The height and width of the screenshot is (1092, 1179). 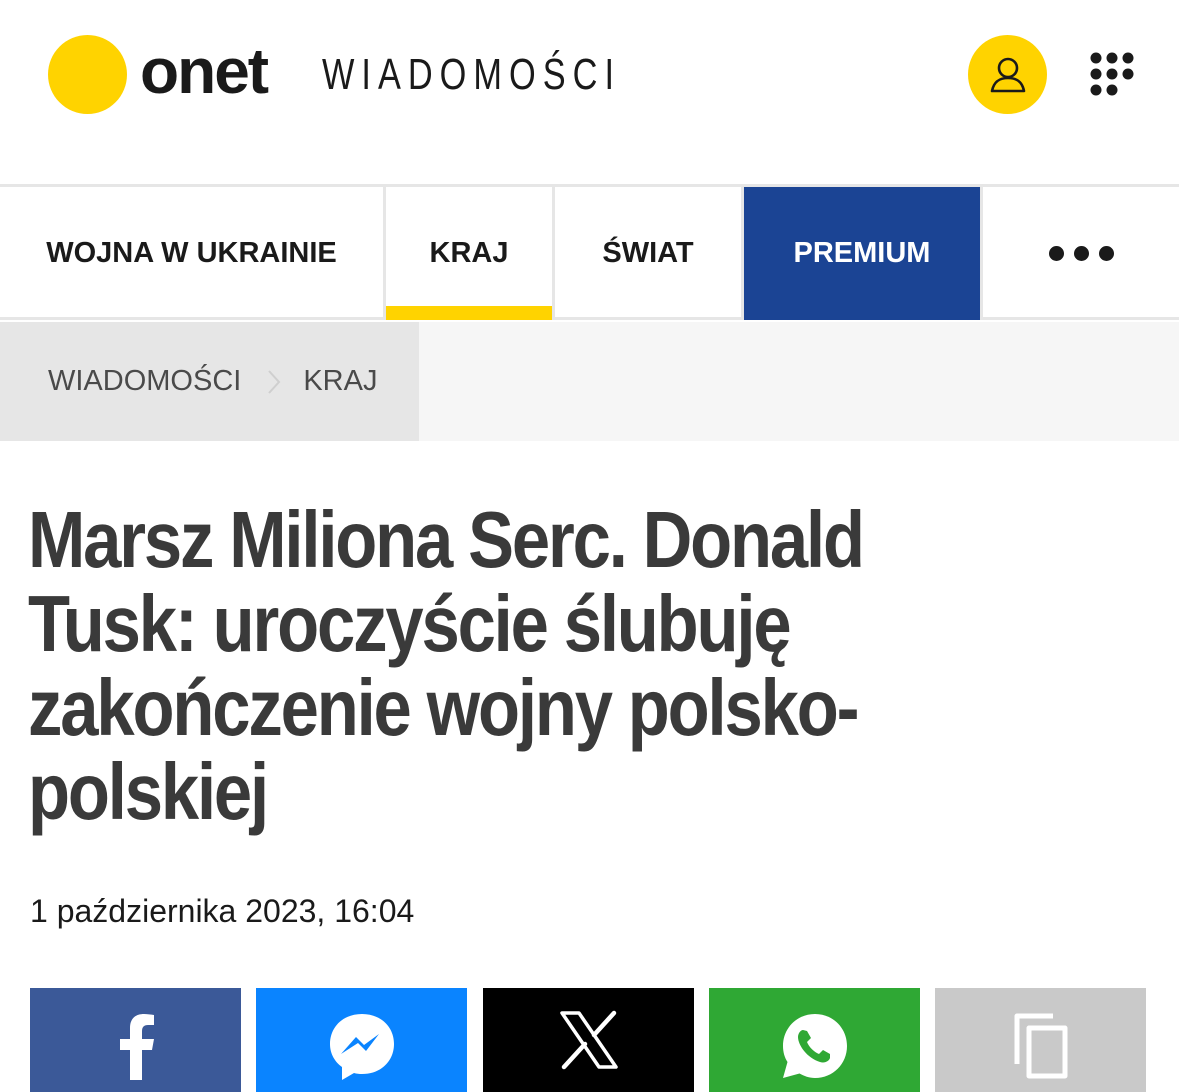 I want to click on onet-logo-dot, so click(x=87, y=74).